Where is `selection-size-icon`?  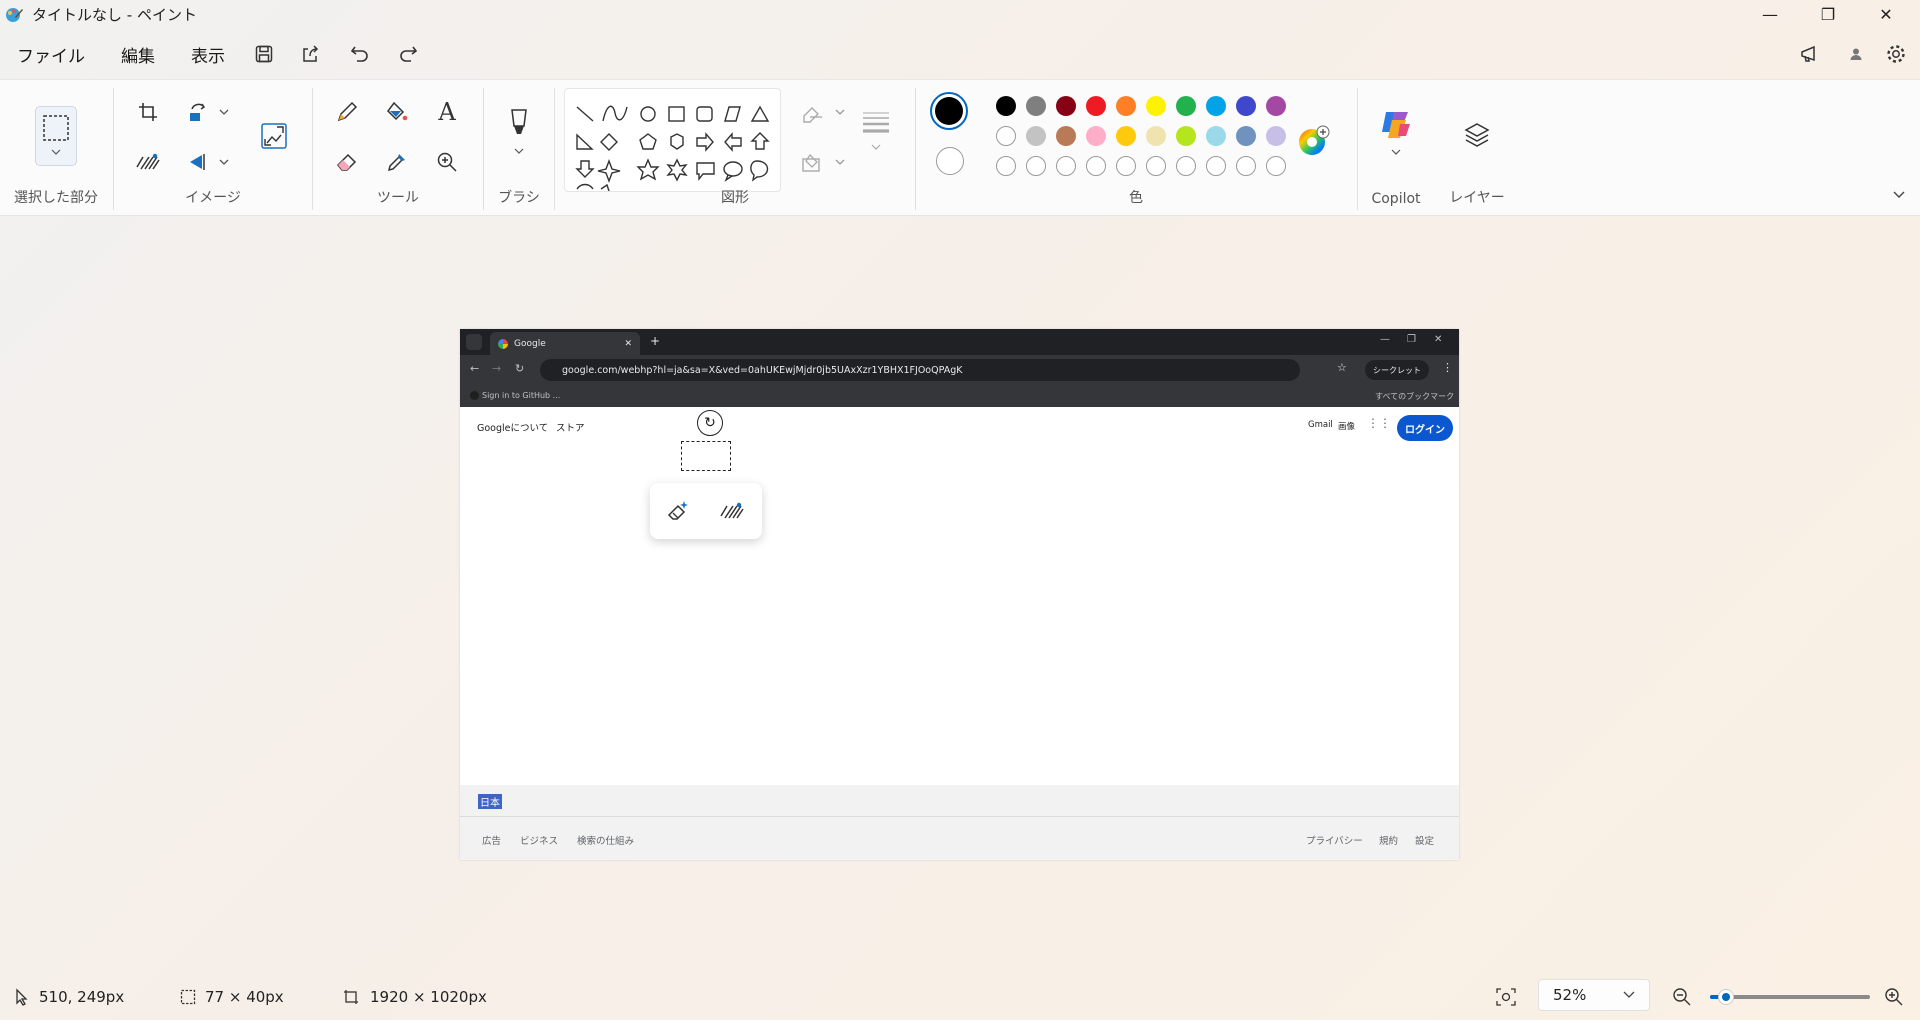
selection-size-icon is located at coordinates (188, 997).